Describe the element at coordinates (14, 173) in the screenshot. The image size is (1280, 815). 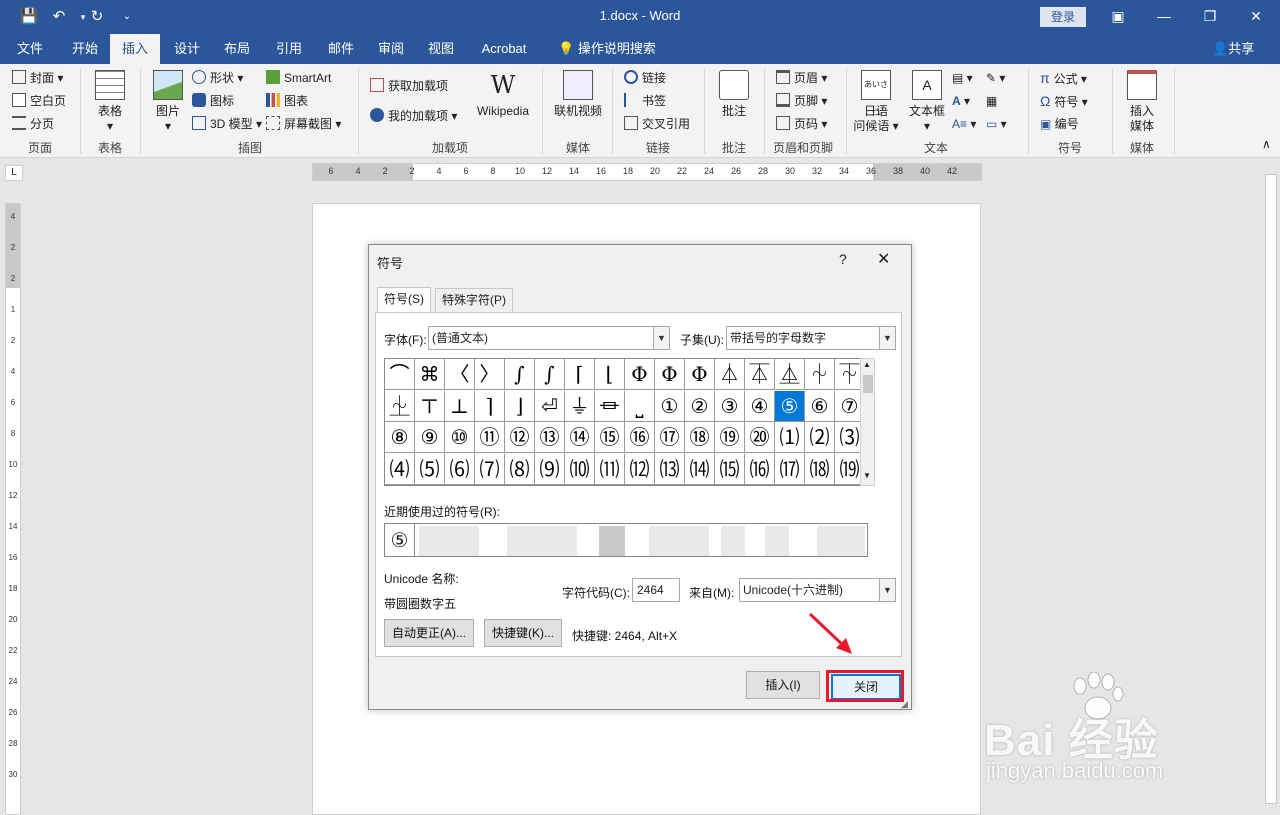
I see `tab-selector: L` at that location.